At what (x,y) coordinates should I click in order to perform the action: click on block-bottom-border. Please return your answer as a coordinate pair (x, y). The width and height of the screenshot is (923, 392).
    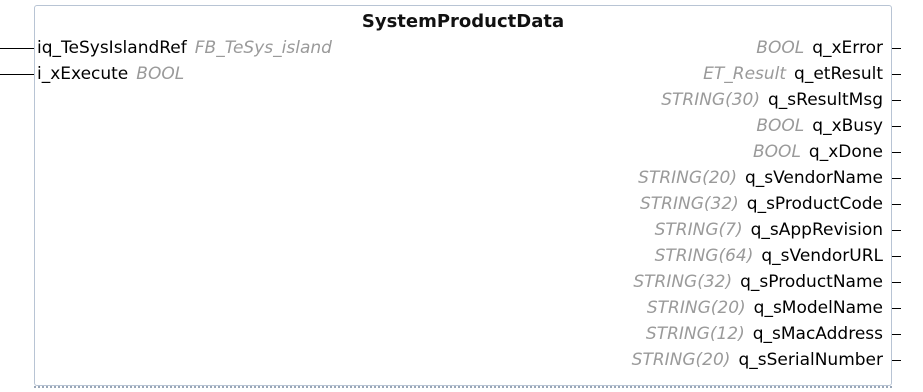
    Looking at the image, I should click on (463, 387).